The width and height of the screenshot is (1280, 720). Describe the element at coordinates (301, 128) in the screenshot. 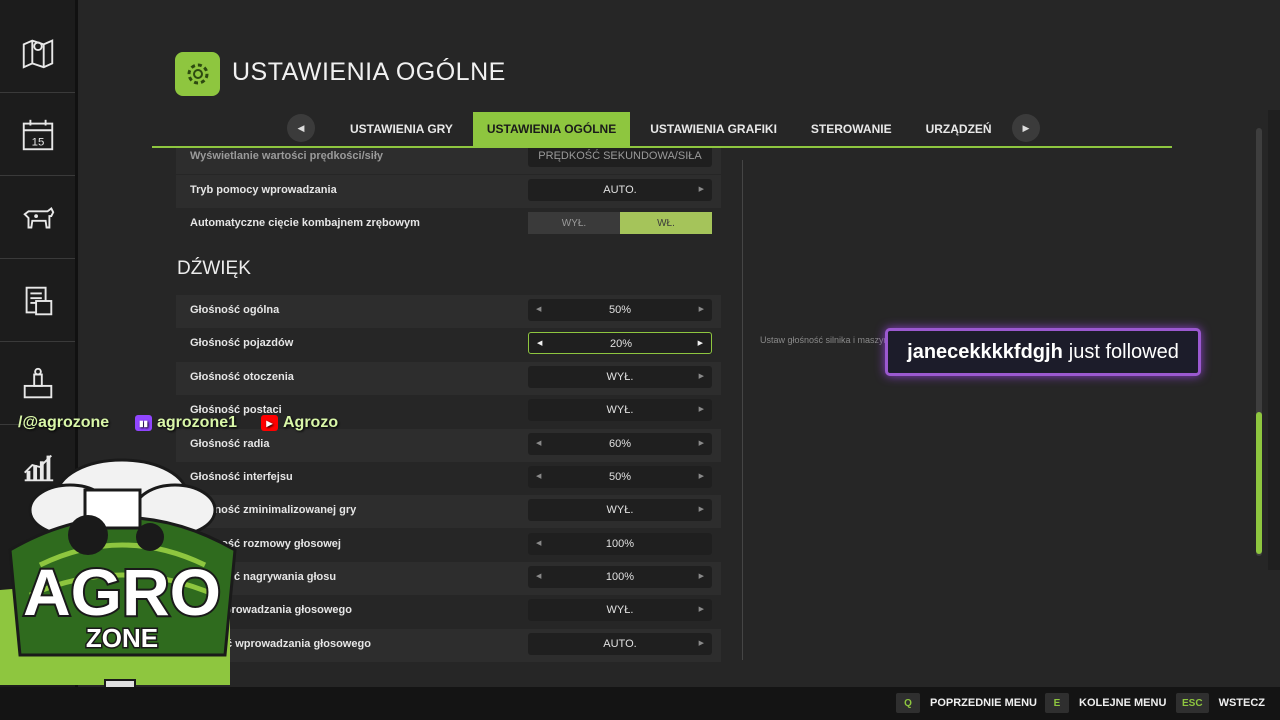

I see `tab-prev-button: ◀` at that location.